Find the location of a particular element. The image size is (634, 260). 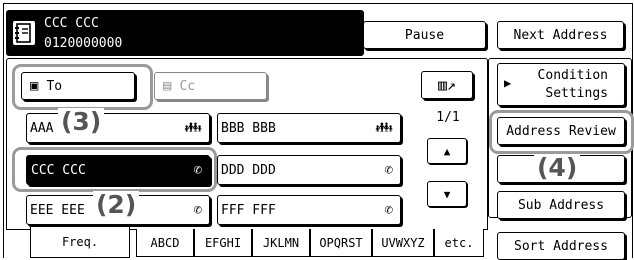

tab-label: ABCD is located at coordinates (165, 242).